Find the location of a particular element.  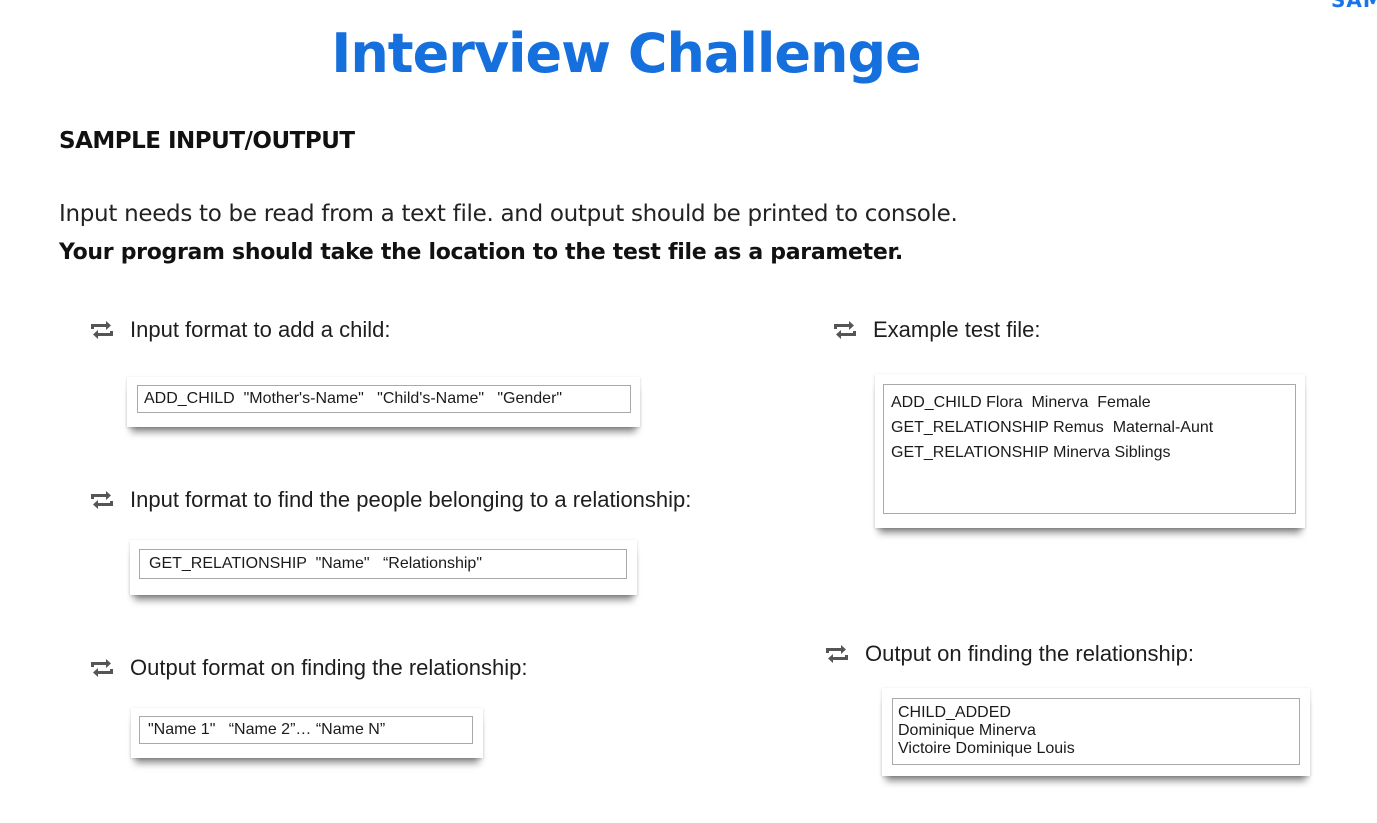

section-heading: SAMPLE INPUT/OUTPUT is located at coordinates (207, 141).